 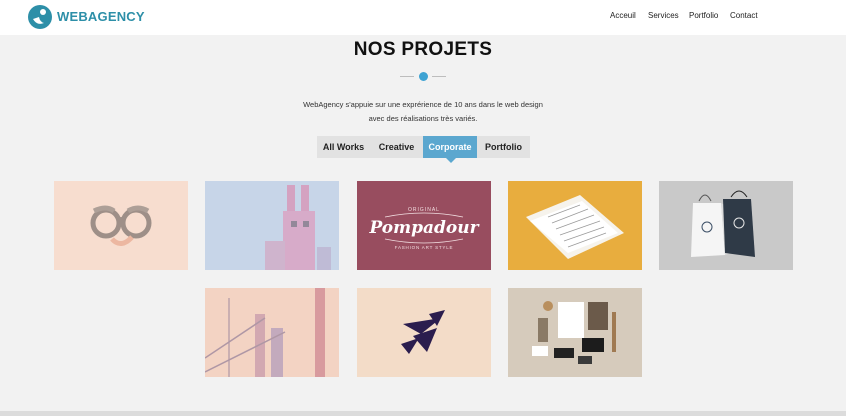 I want to click on filter-corporate: Corporate, so click(x=450, y=147).